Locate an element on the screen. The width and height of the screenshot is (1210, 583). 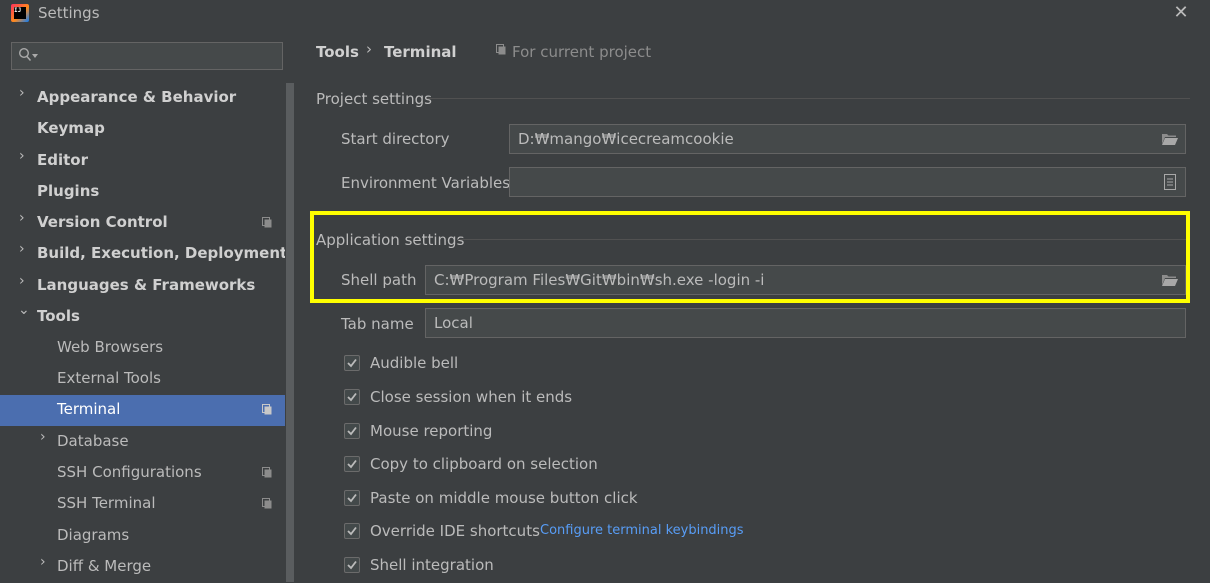
sidebar-item-diff-merge: › Diff & Merge is located at coordinates (142, 567).